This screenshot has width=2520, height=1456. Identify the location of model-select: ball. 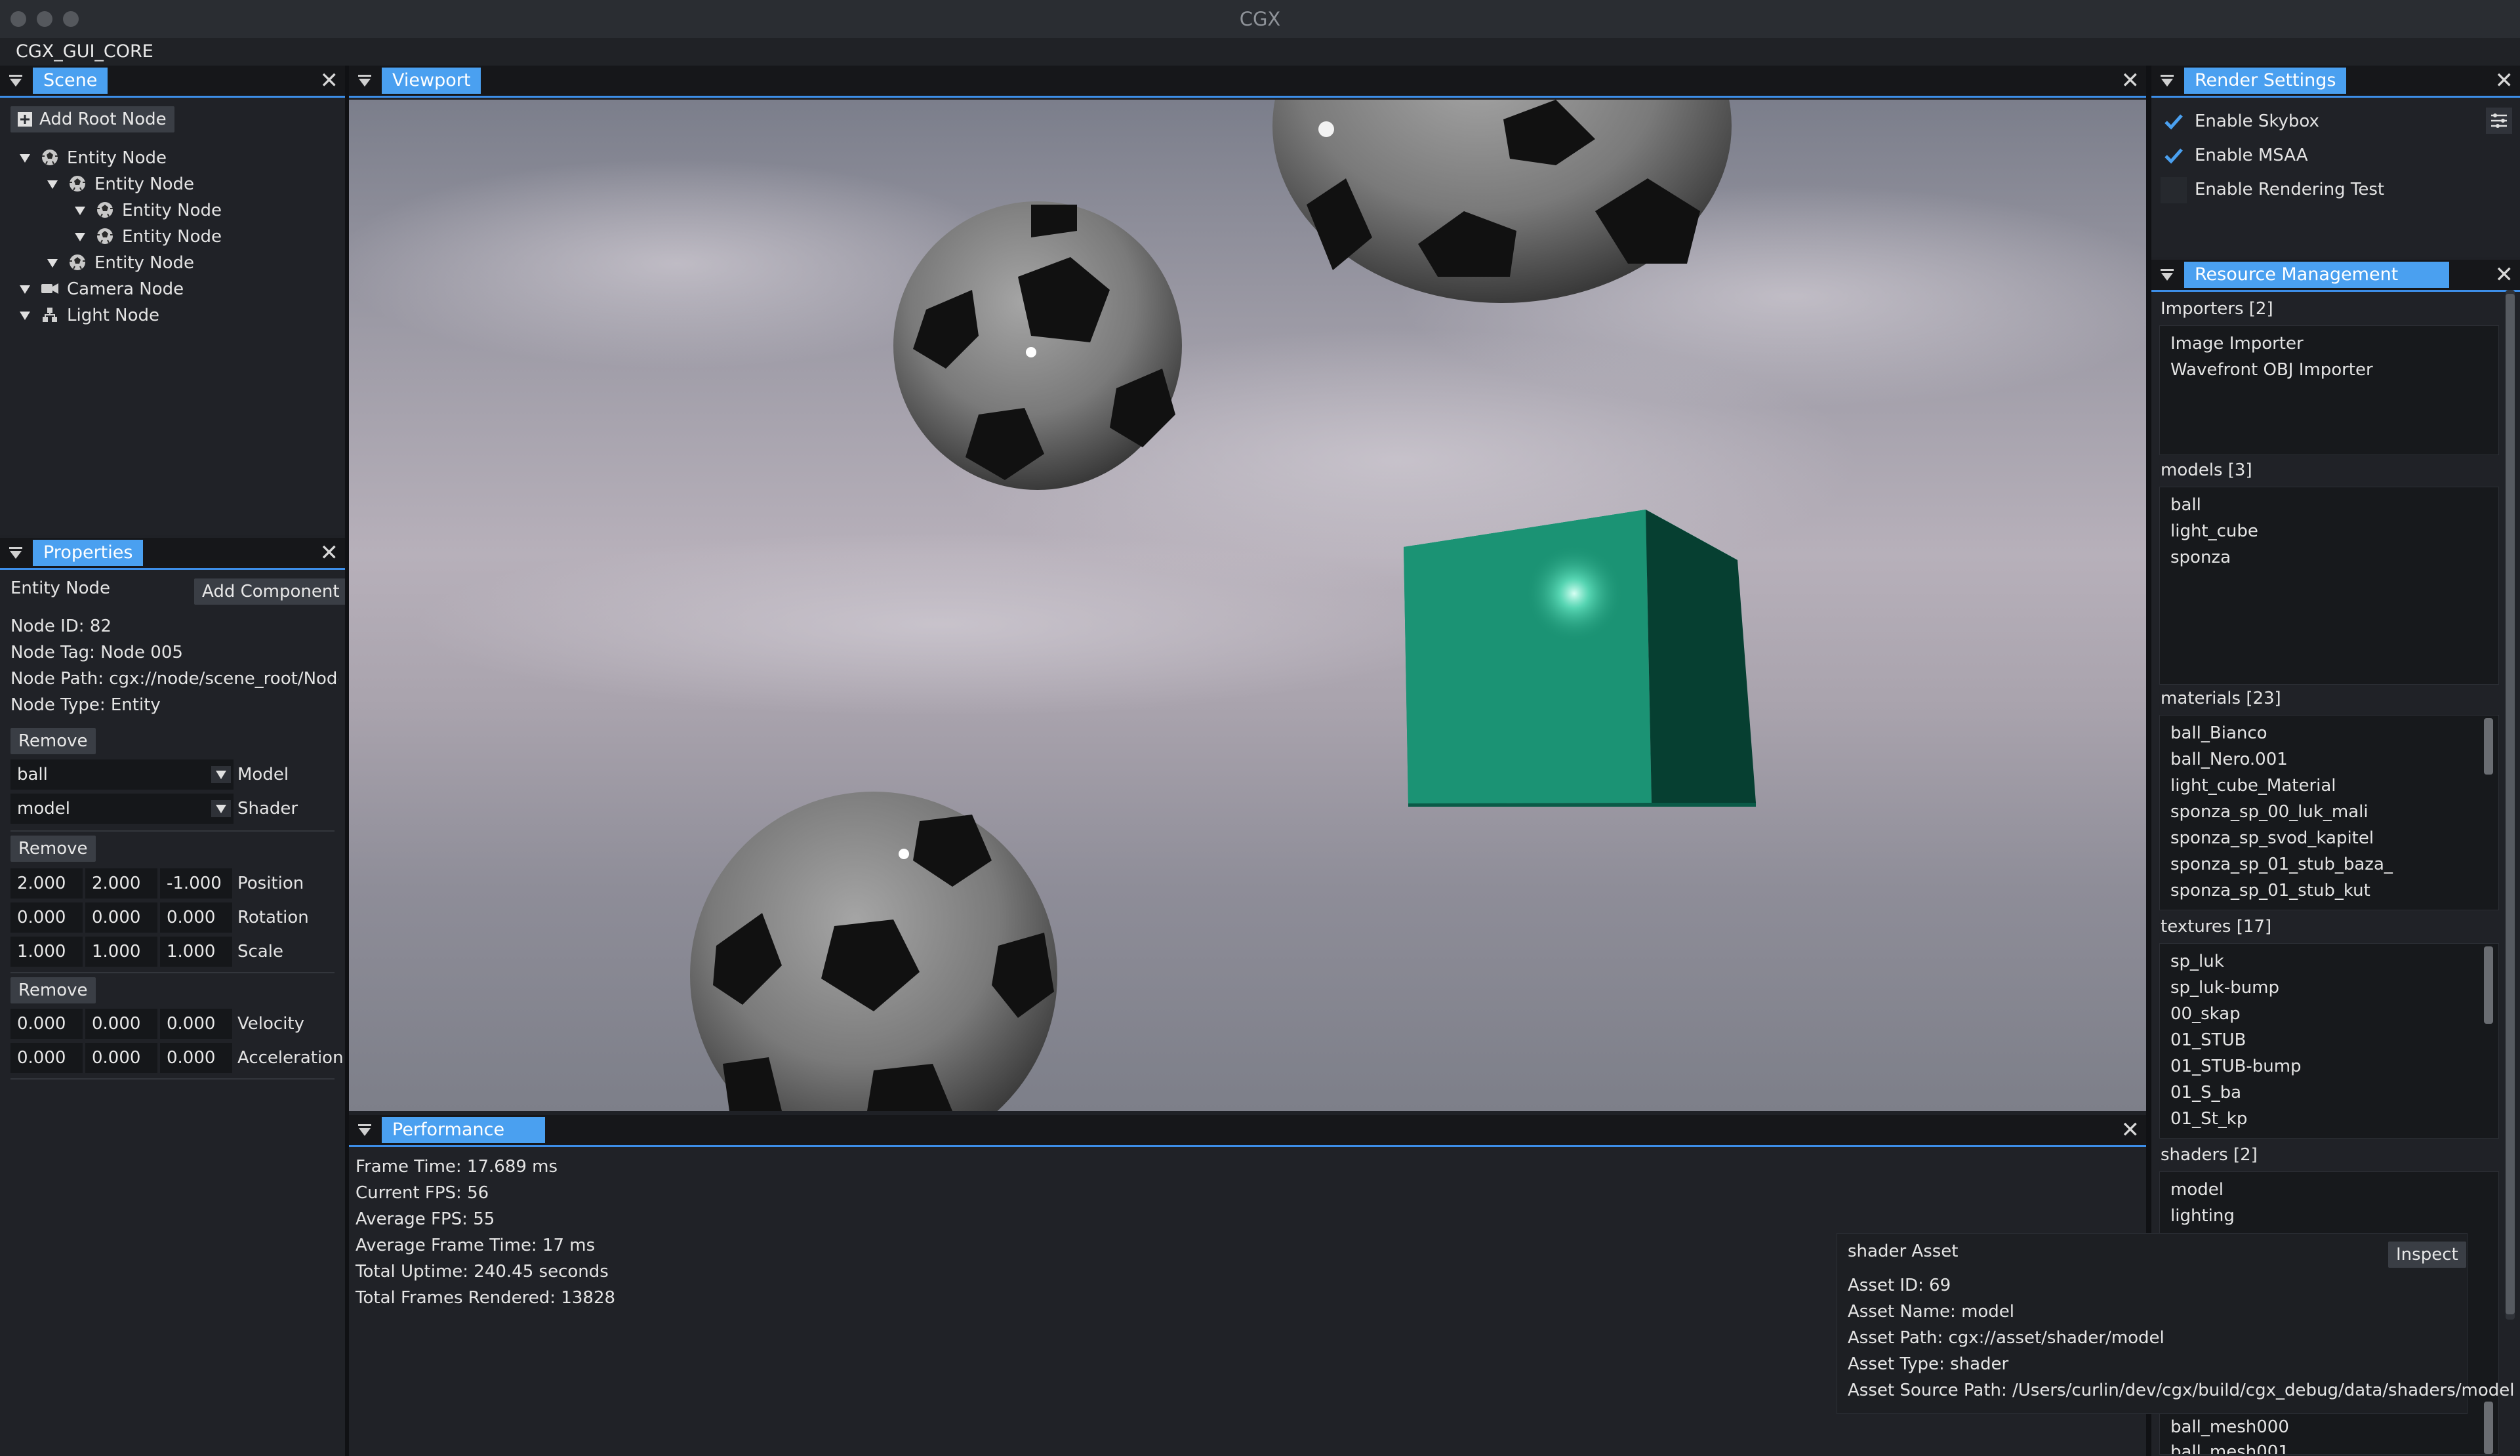
(122, 774).